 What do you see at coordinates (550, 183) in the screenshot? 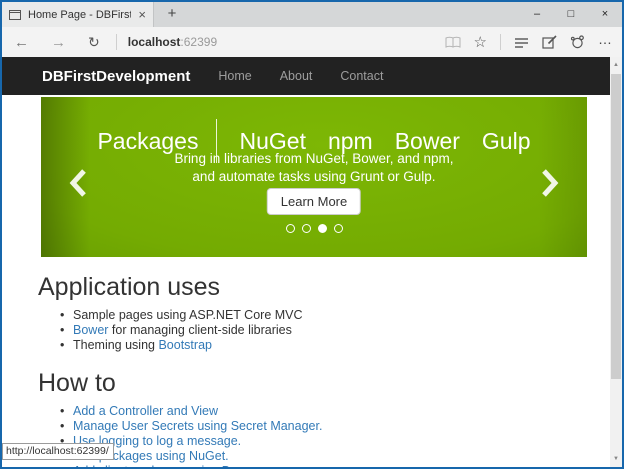
I see `carousel-next-icon` at bounding box center [550, 183].